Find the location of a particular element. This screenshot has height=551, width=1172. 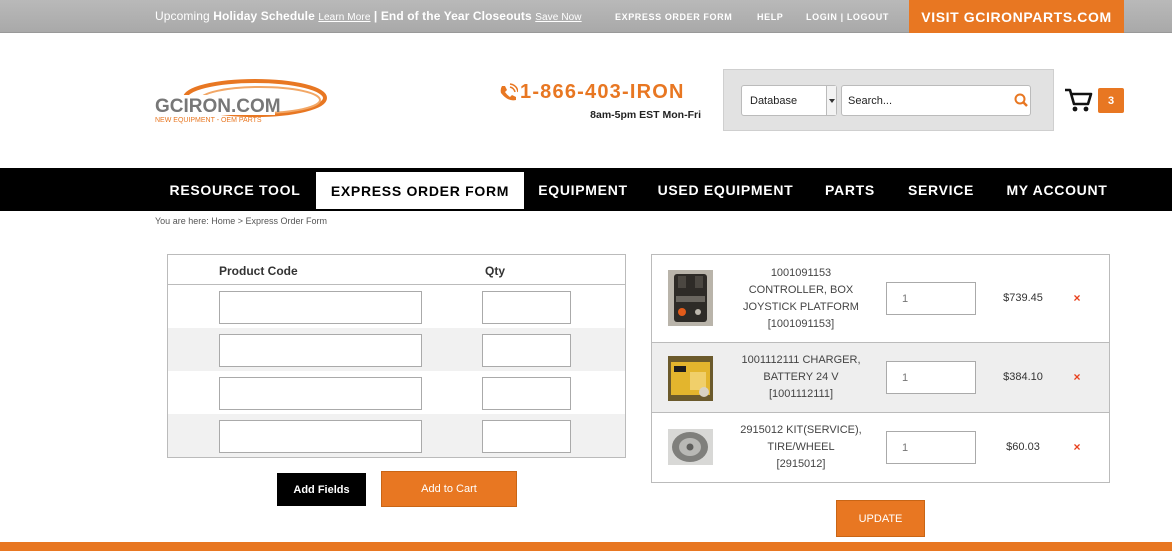

item-desc-line: [1001091153] is located at coordinates (801, 324).